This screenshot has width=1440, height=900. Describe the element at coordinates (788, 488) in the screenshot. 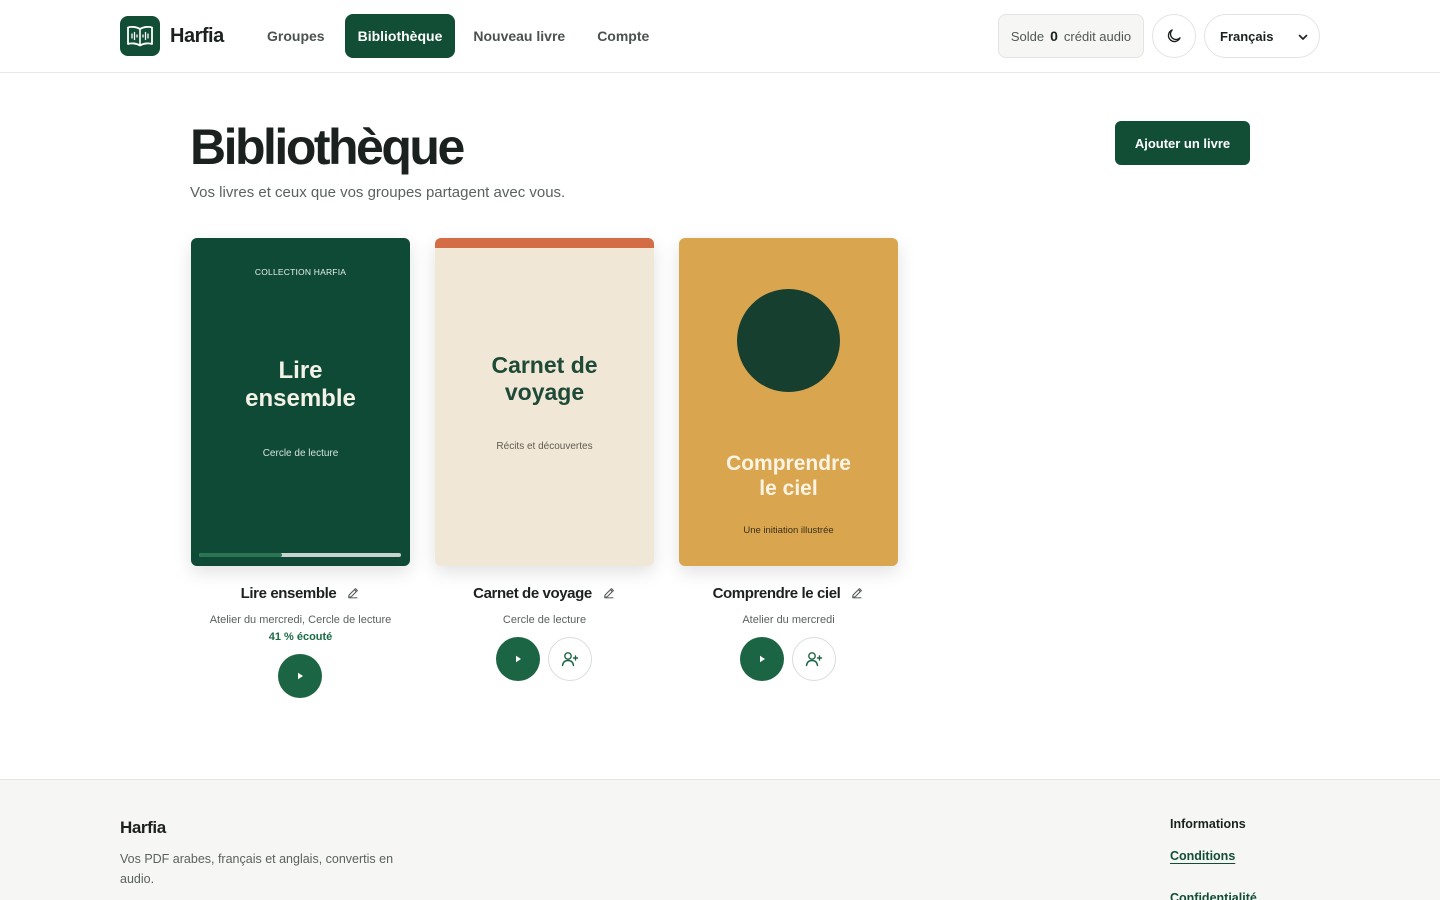

I see `cover-title-line: le ciel` at that location.